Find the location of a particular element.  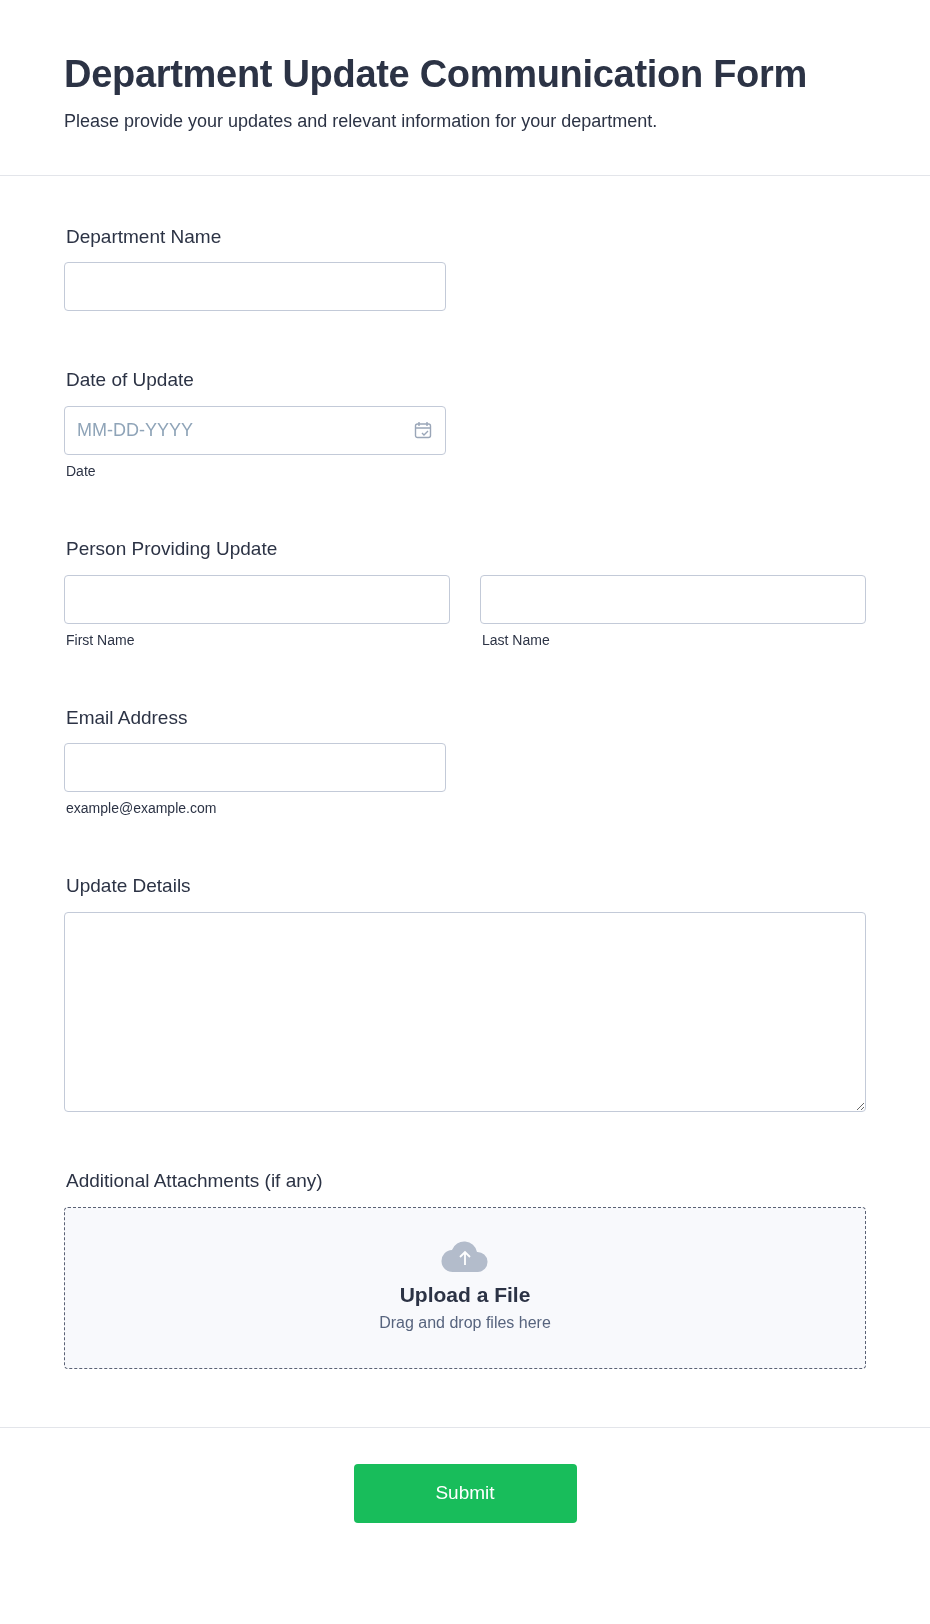

field-hint: example@example.com is located at coordinates (142, 809).